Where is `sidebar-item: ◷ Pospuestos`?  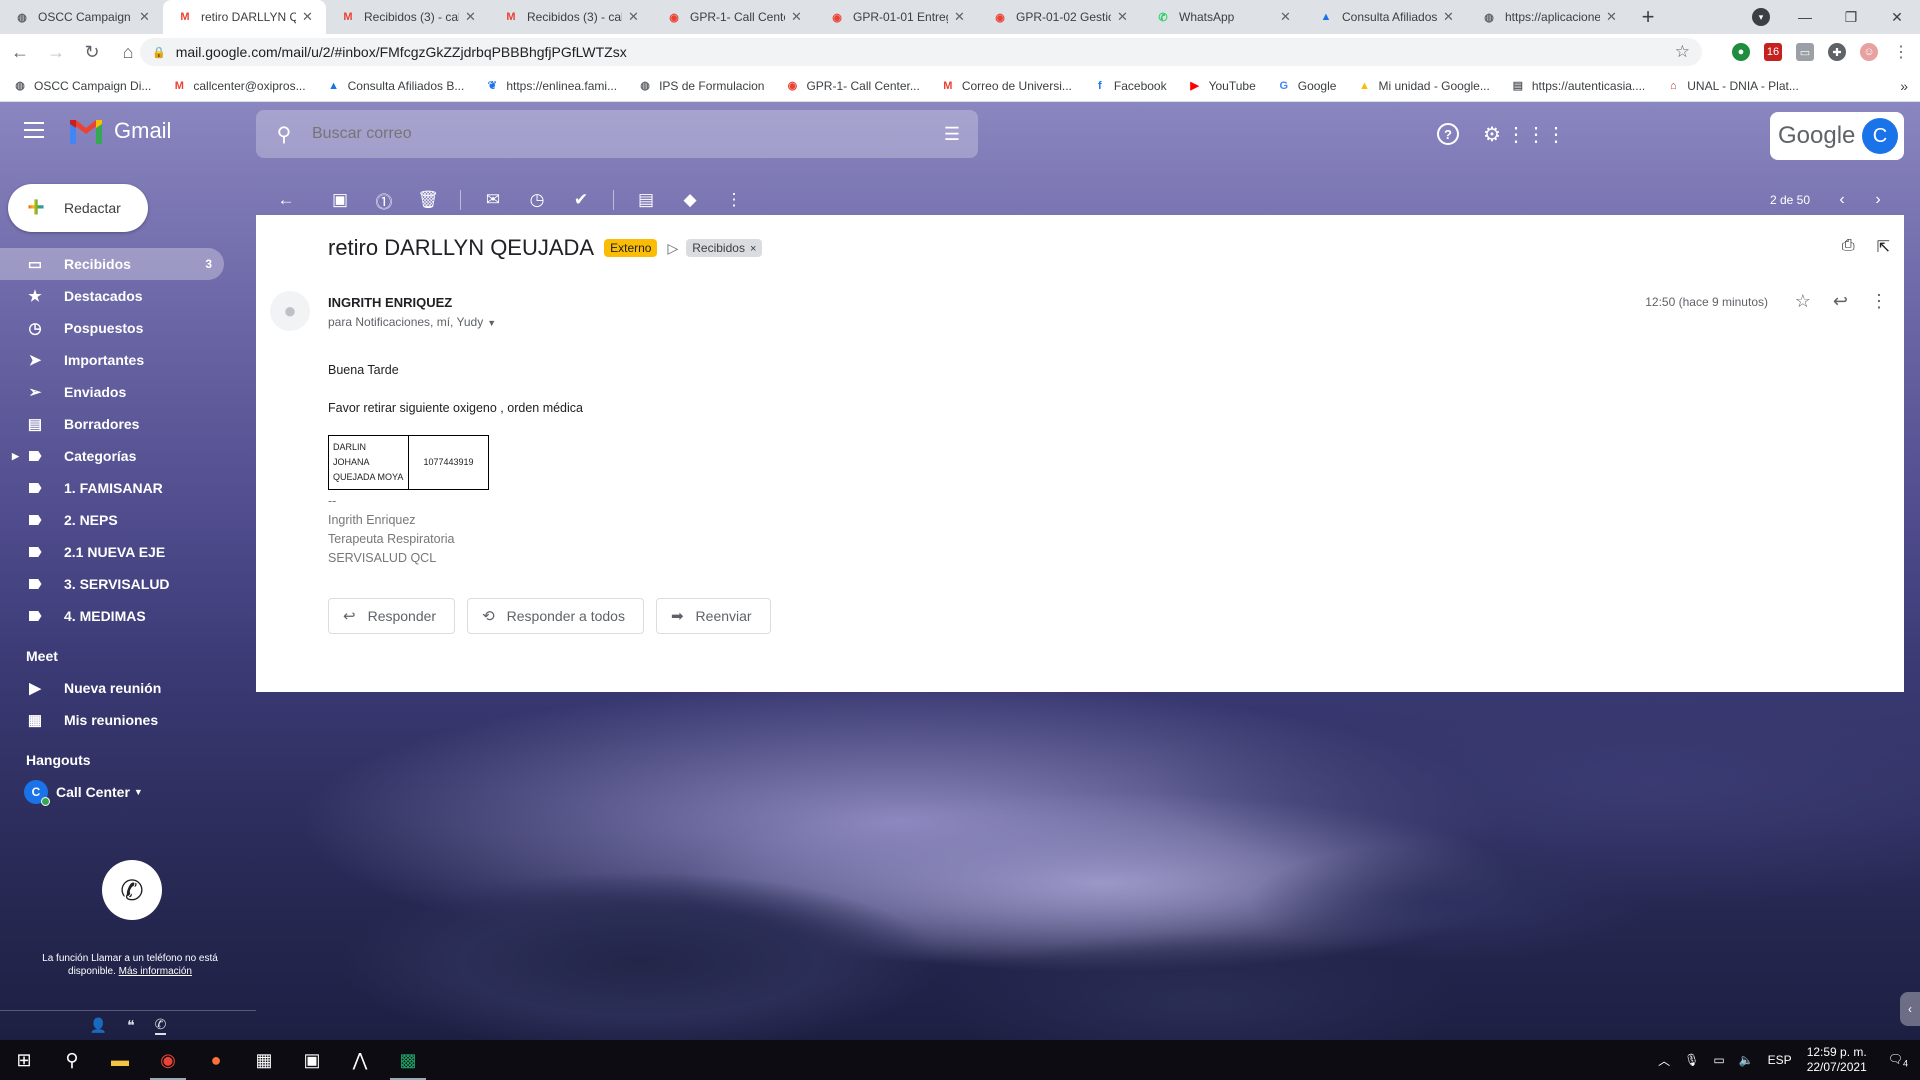 sidebar-item: ◷ Pospuestos is located at coordinates (128, 328).